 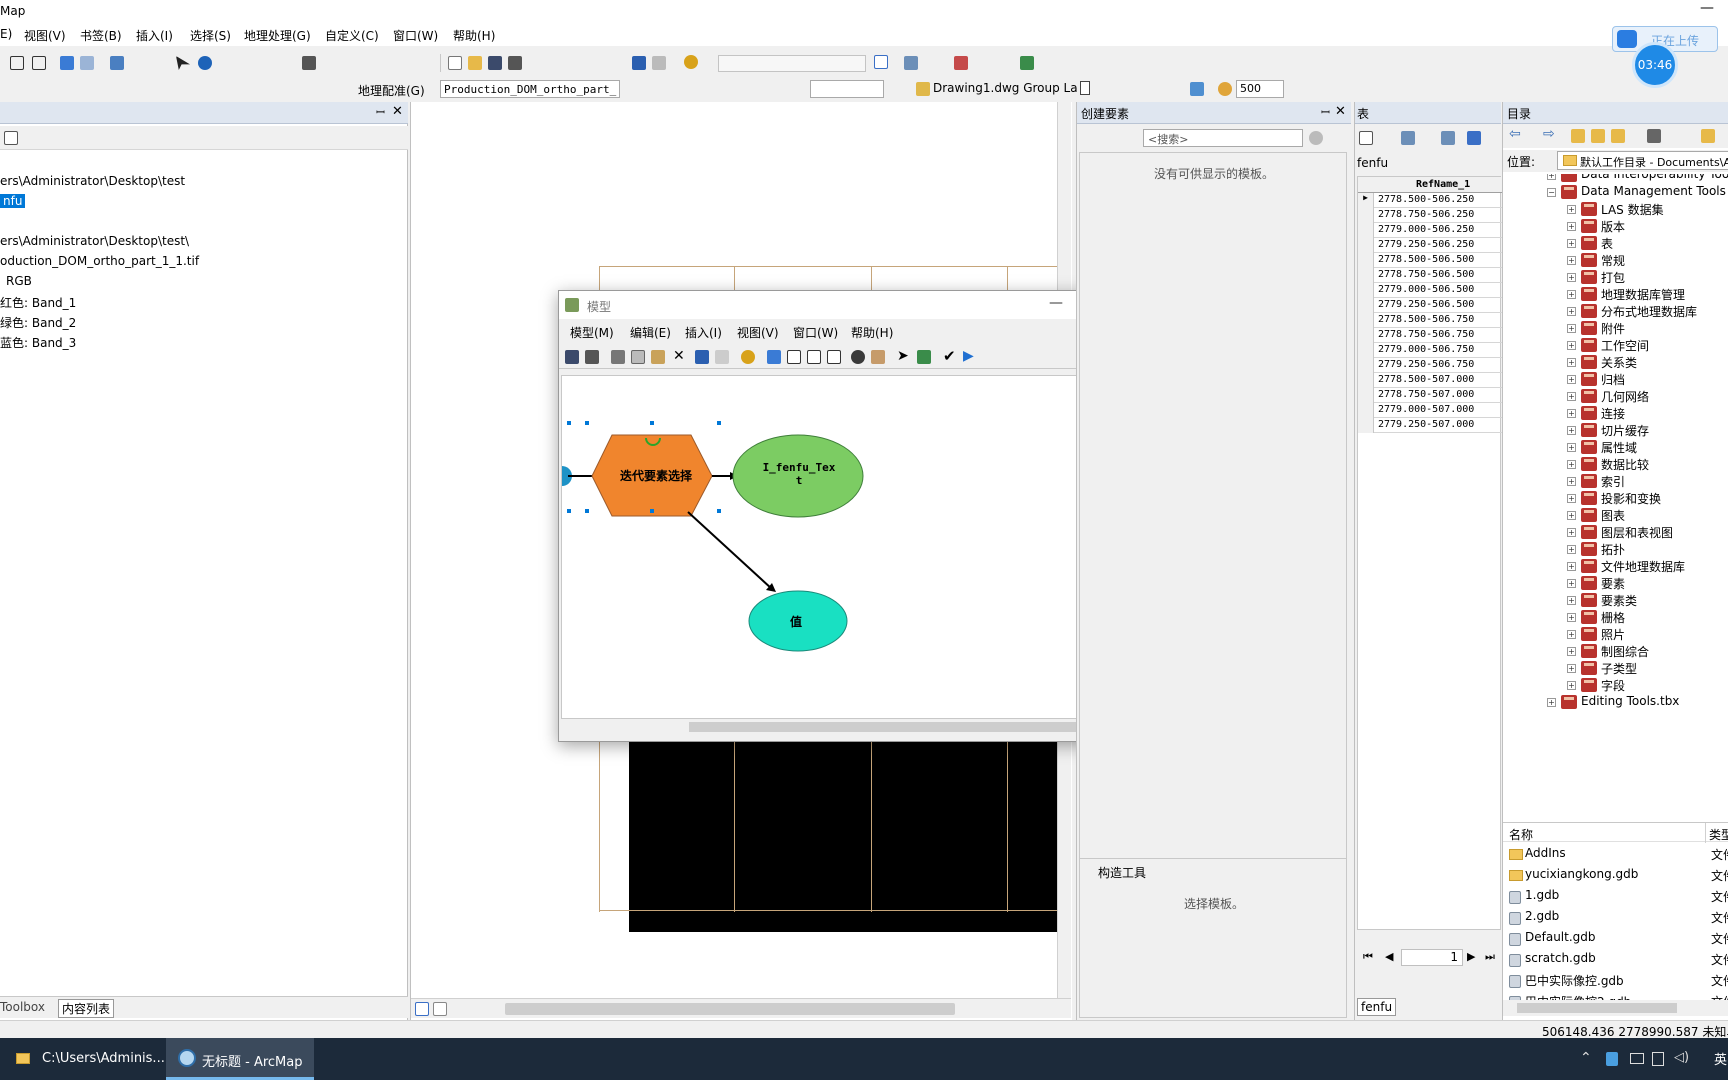 What do you see at coordinates (1625, 345) in the screenshot?
I see `tree-item-toolset: 工作空间` at bounding box center [1625, 345].